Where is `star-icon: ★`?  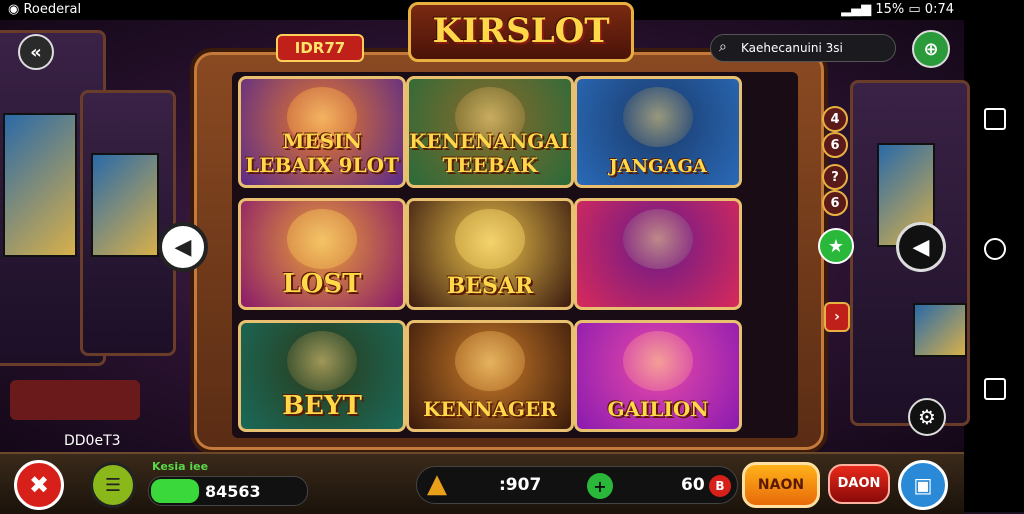 star-icon: ★ is located at coordinates (836, 246).